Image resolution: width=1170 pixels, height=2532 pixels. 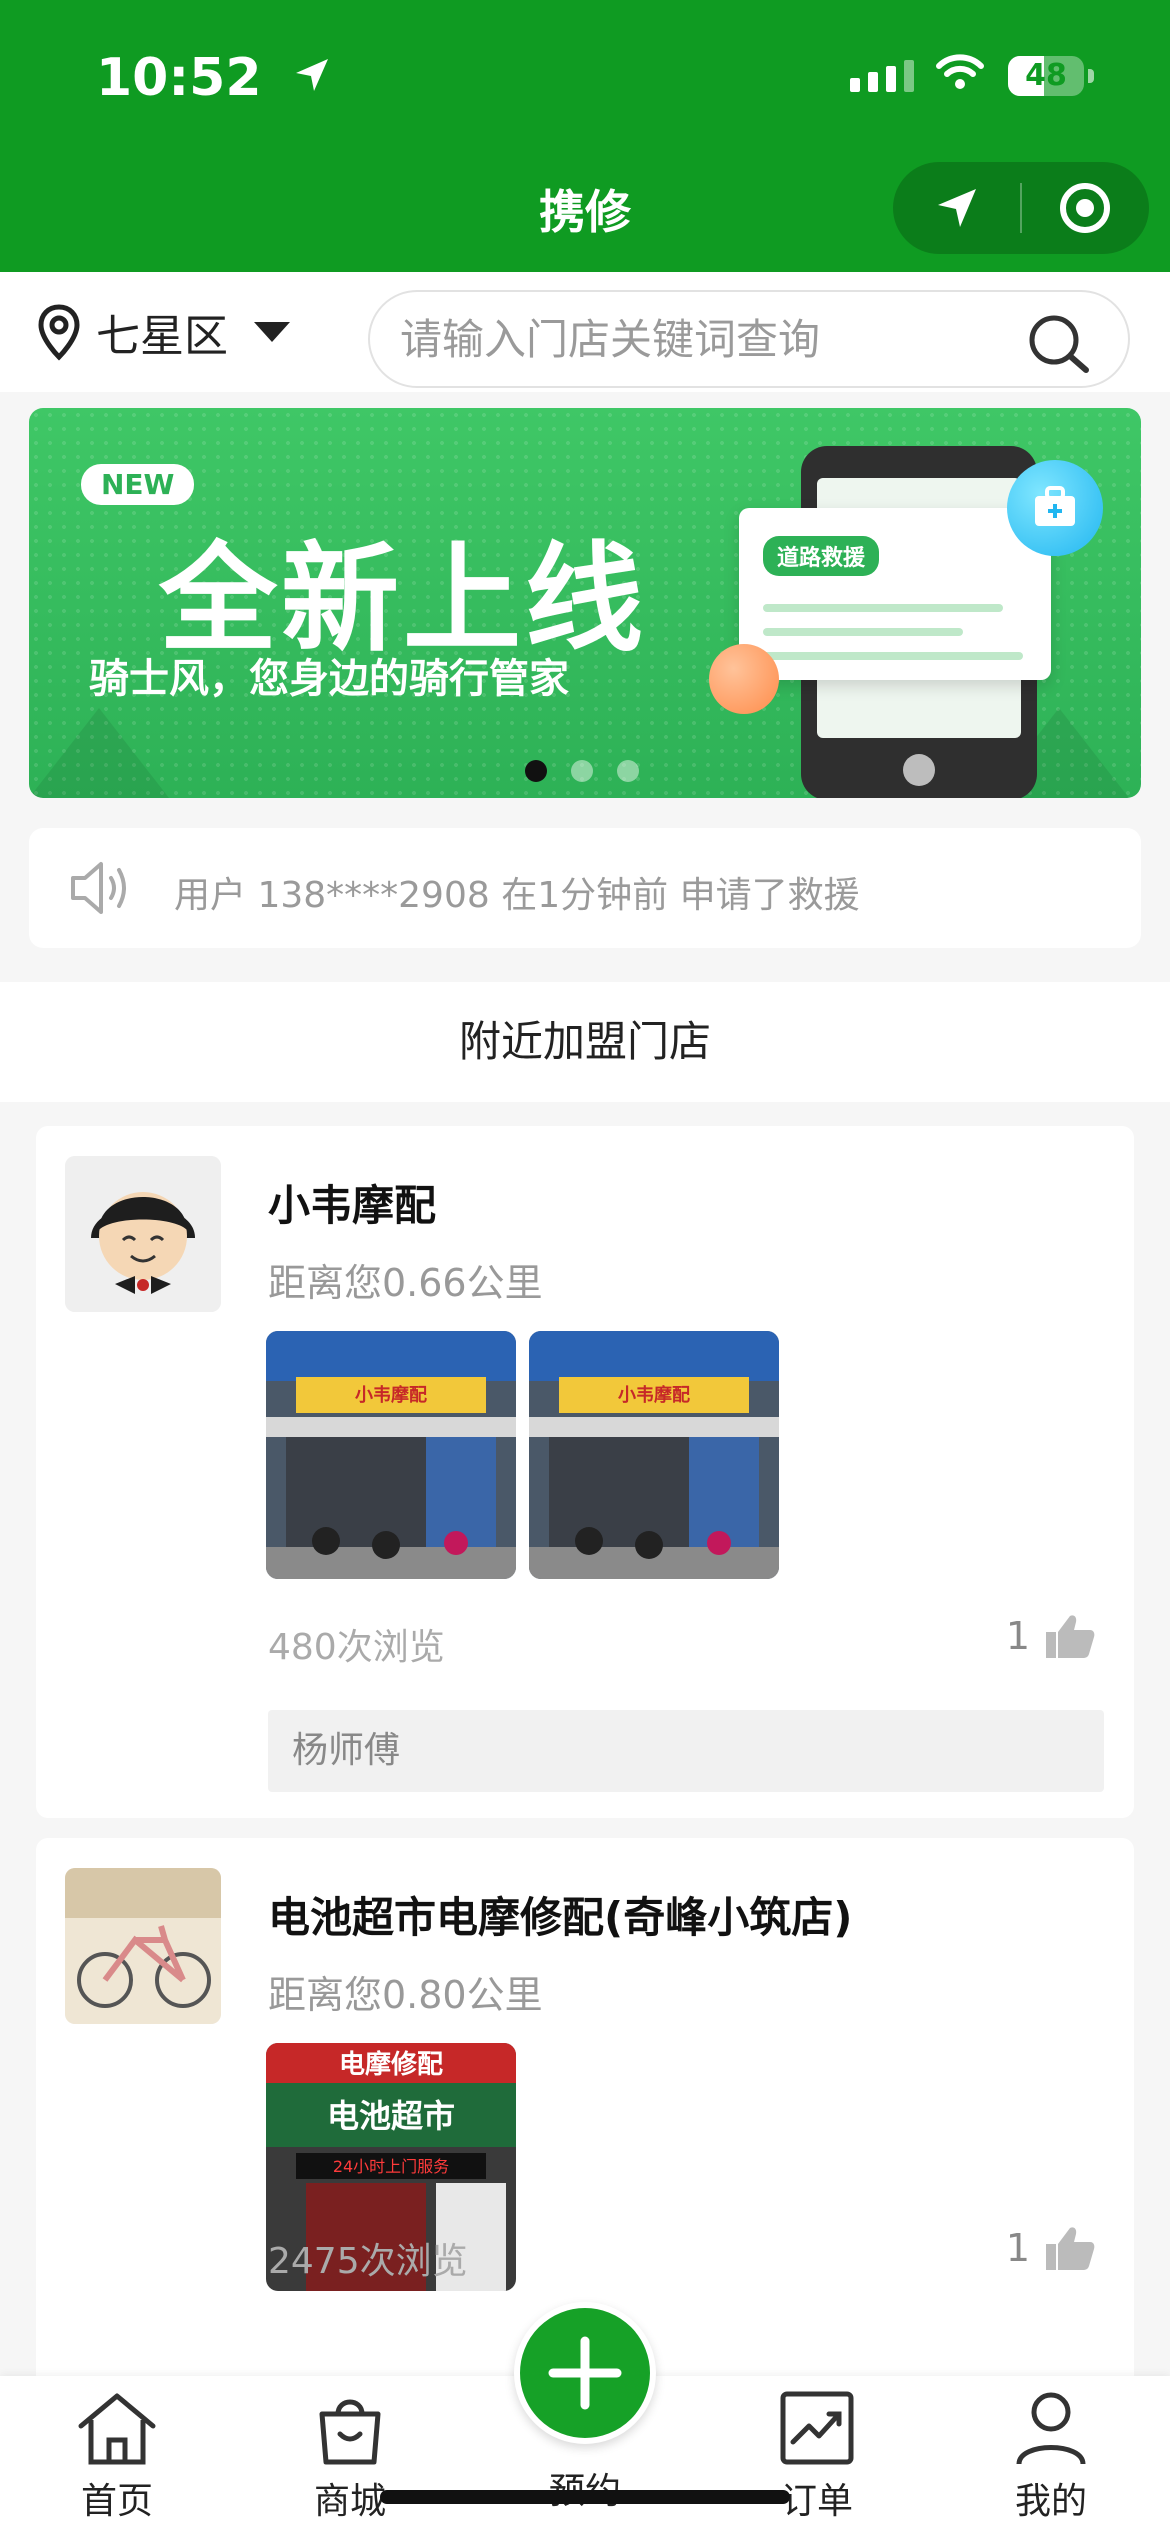 What do you see at coordinates (405, 1283) in the screenshot?
I see `store-distance: 距离您0.66公里` at bounding box center [405, 1283].